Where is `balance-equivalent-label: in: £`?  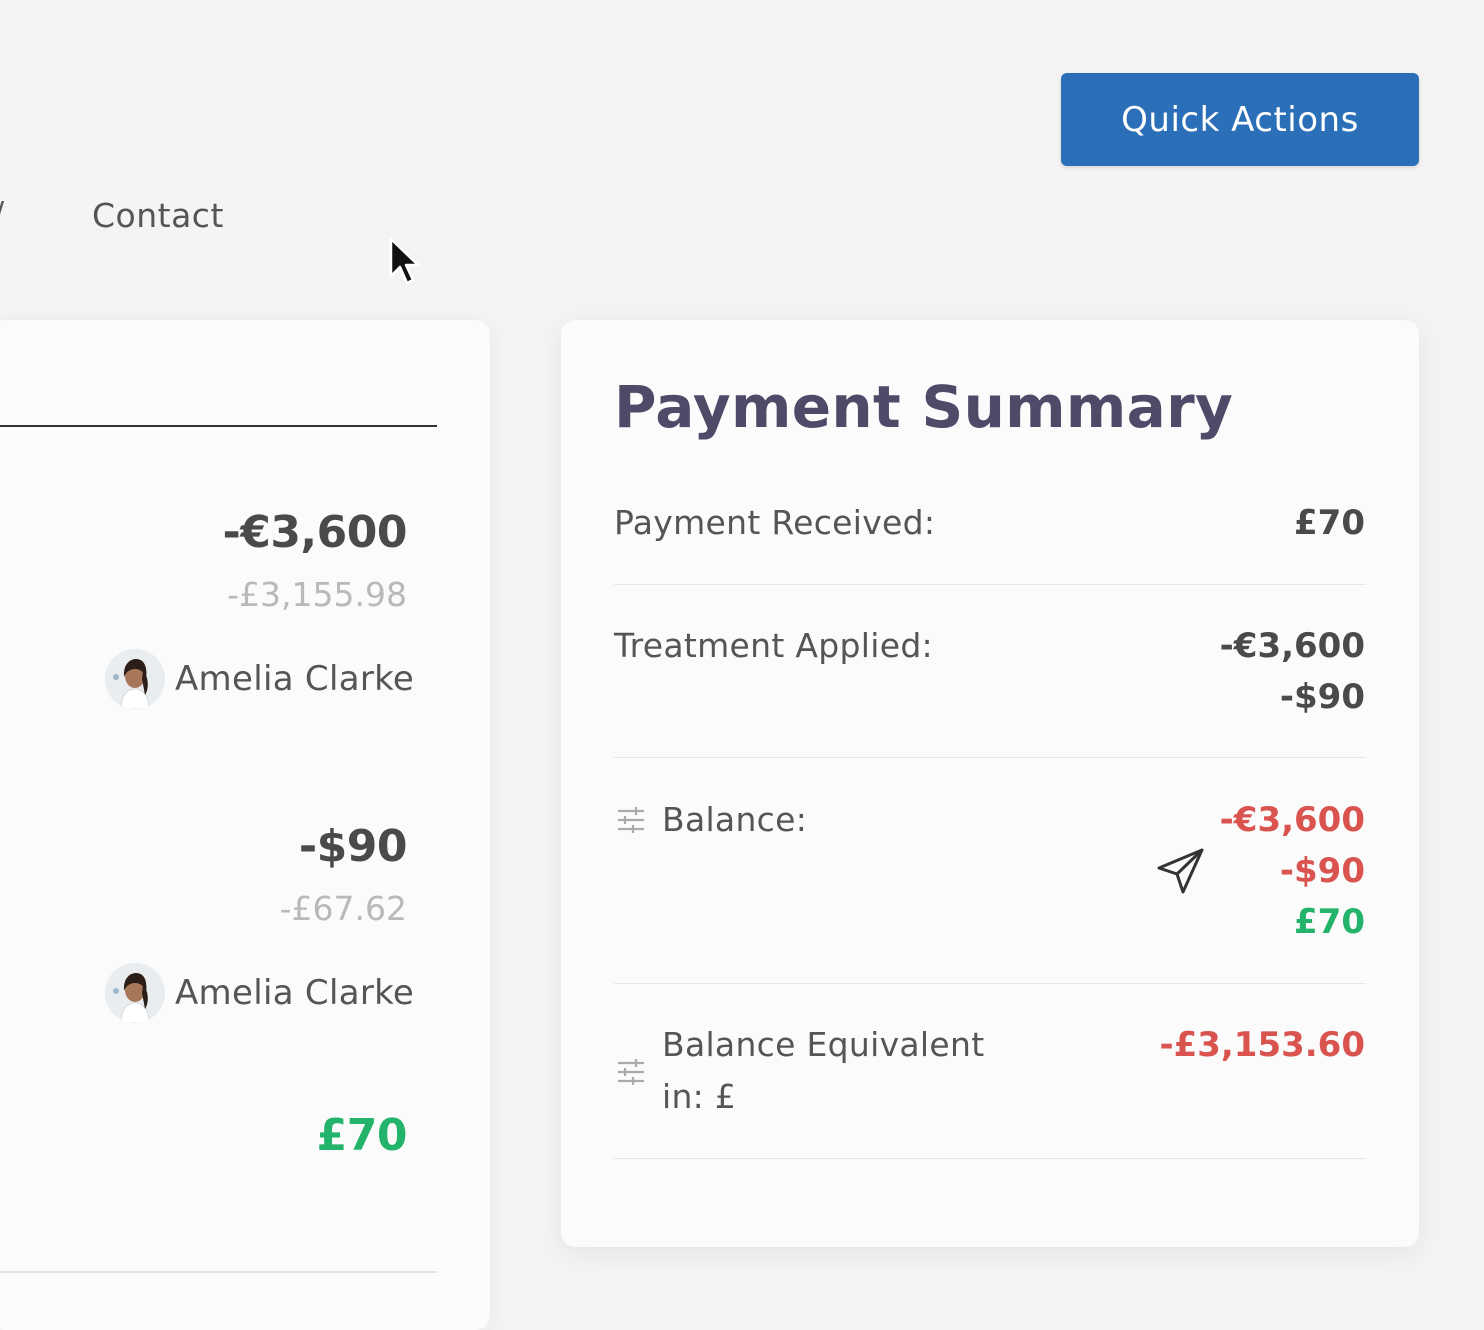
balance-equivalent-label: in: £ is located at coordinates (699, 1096).